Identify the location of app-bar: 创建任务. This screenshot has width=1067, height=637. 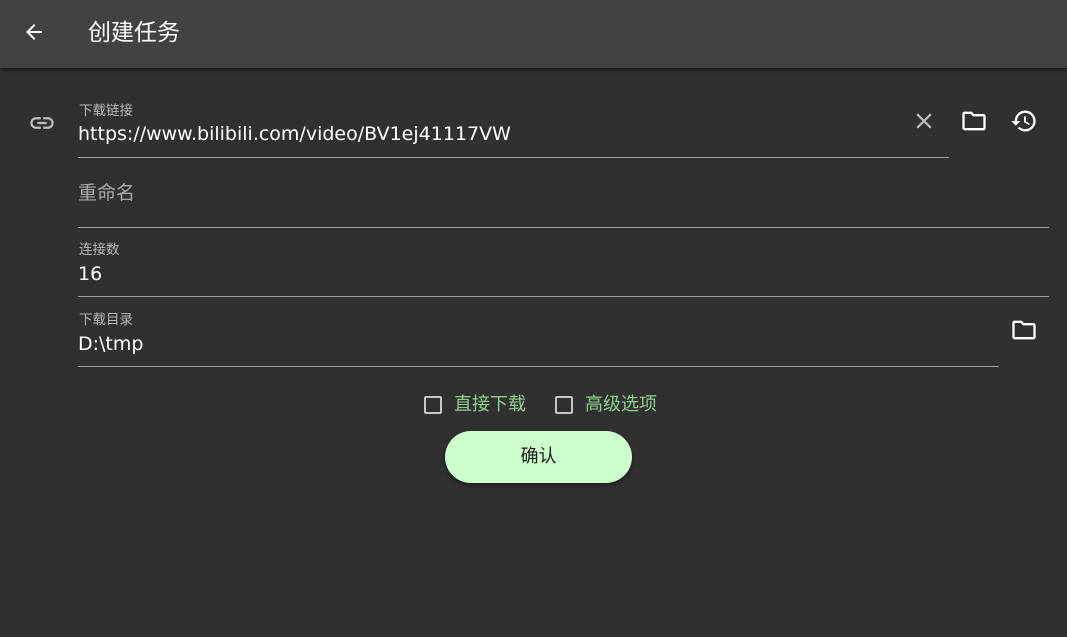
(533, 34).